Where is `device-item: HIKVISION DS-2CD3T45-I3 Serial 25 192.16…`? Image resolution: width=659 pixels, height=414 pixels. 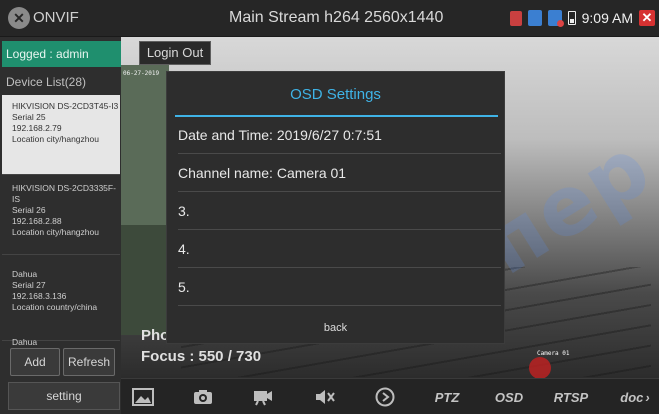 device-item: HIKVISION DS-2CD3T45-I3 Serial 25 192.16… is located at coordinates (61, 135).